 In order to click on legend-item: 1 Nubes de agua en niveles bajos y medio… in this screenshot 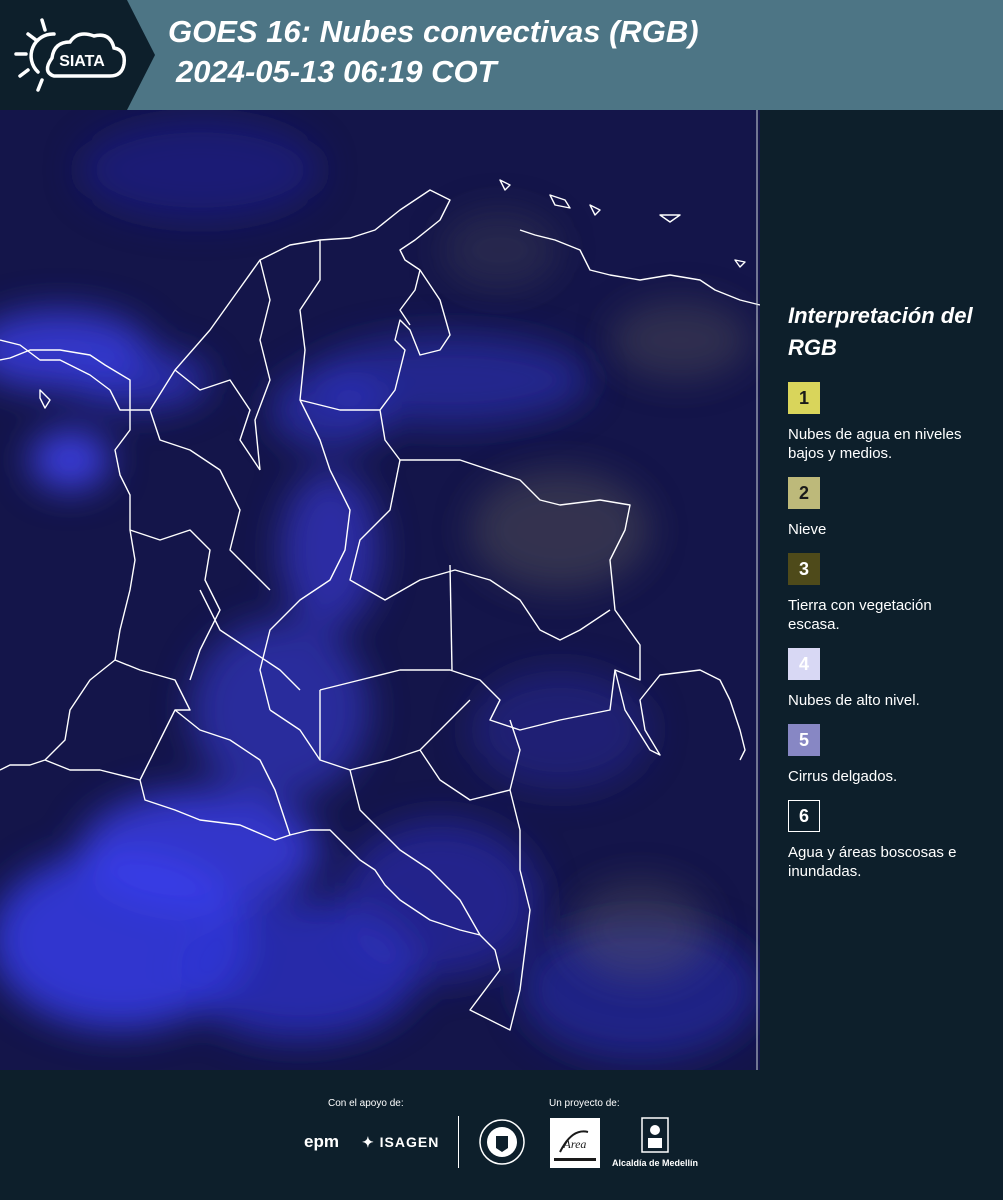, I will do `click(893, 422)`.